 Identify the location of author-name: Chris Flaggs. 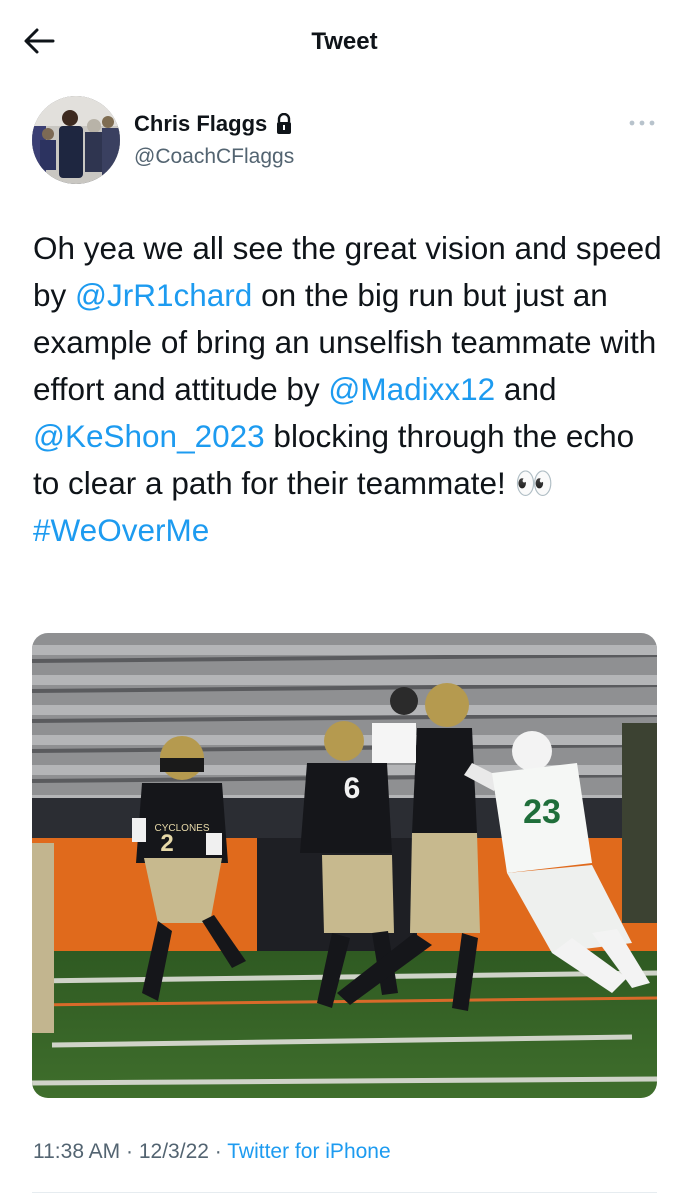
(200, 124).